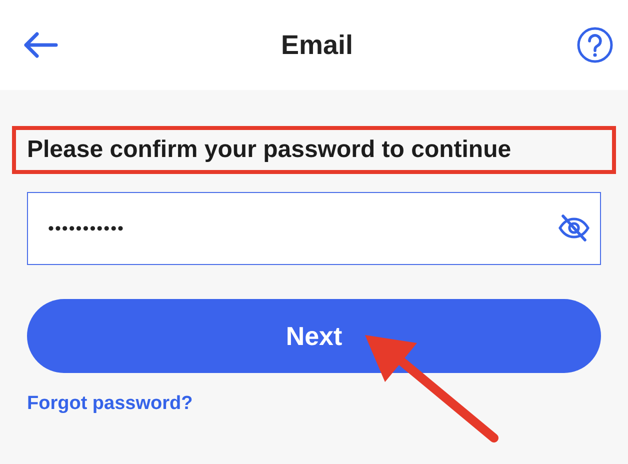 The image size is (628, 464). I want to click on screen-title: Email, so click(317, 45).